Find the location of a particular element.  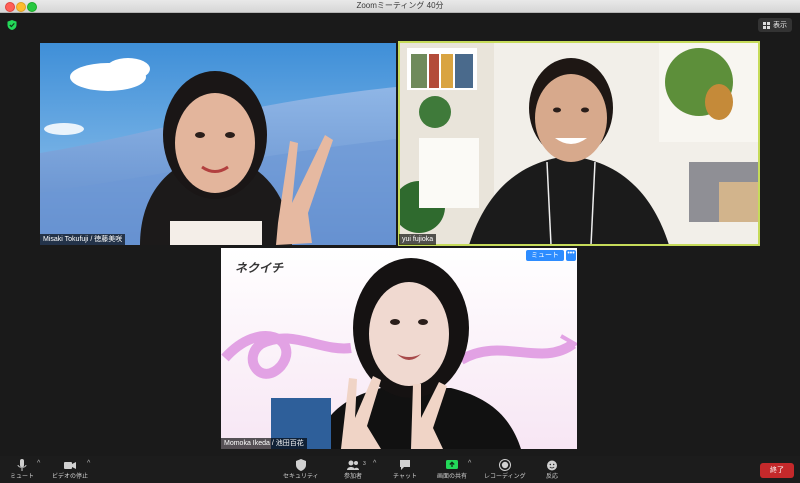

record-button: レコーディング is located at coordinates (505, 469).